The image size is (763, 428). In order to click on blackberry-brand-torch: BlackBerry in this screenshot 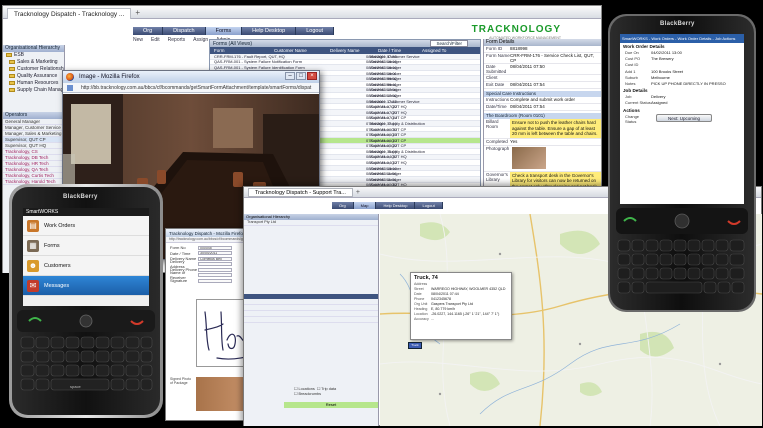, I will do `click(677, 24)`.